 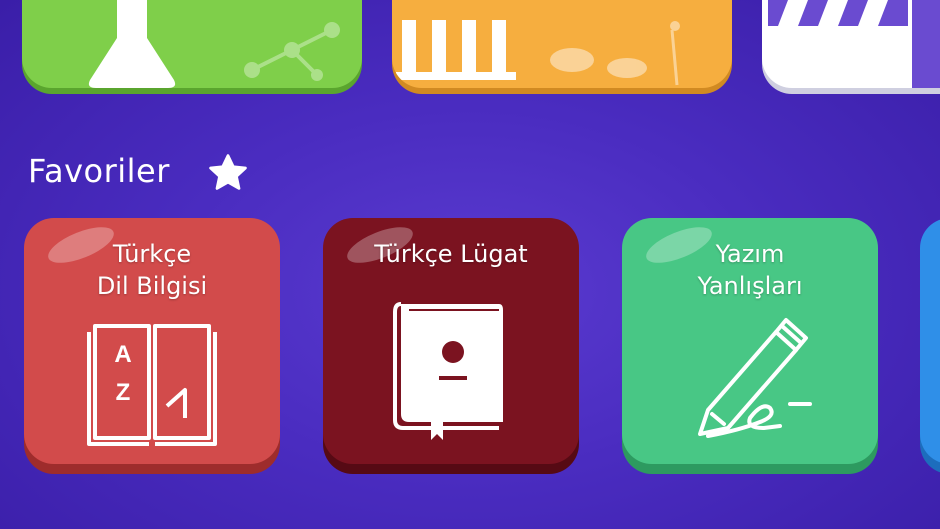 I want to click on film-card, so click(x=851, y=44).